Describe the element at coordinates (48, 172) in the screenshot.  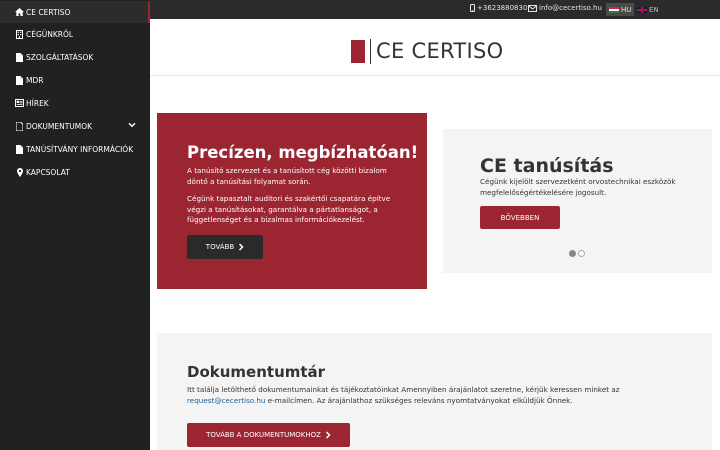
I see `sidebar-item-label: KAPCSOLAT` at that location.